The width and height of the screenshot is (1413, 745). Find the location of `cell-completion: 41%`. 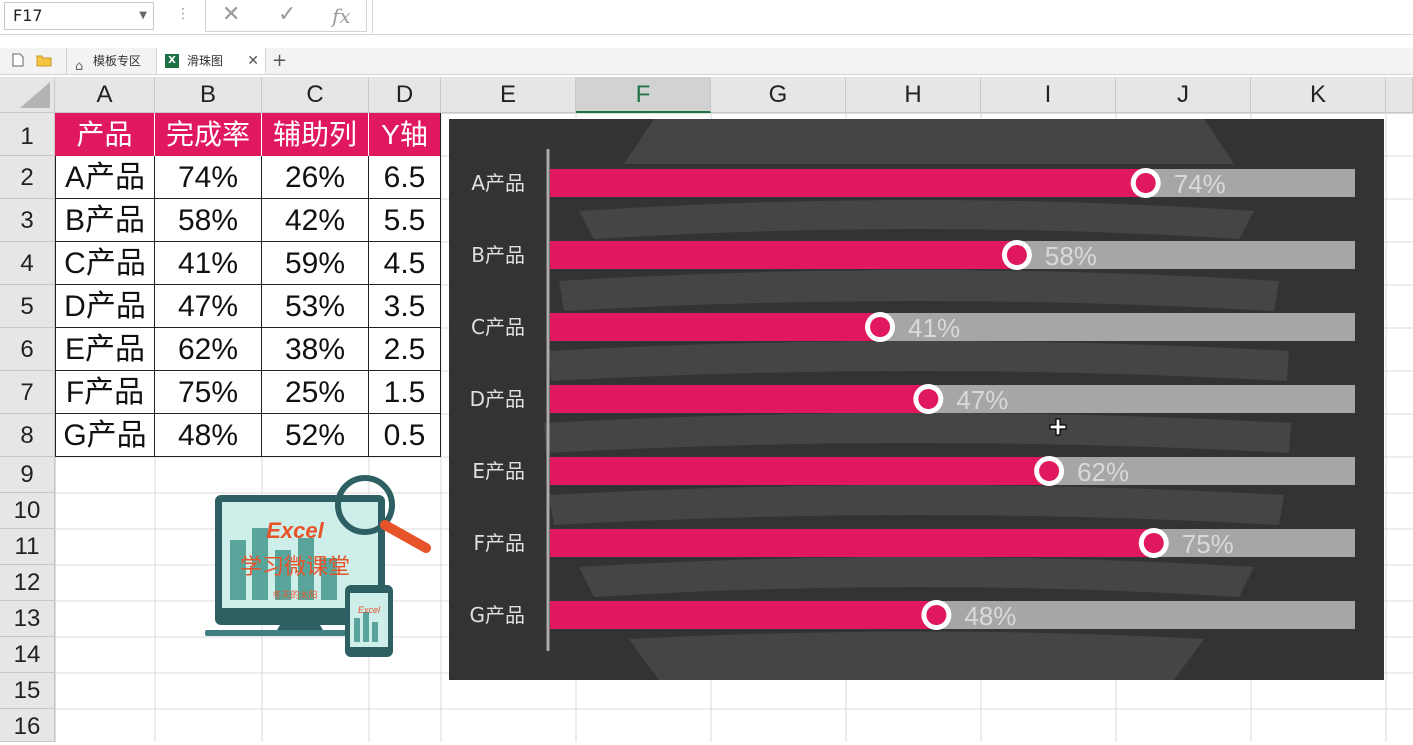

cell-completion: 41% is located at coordinates (208, 263).